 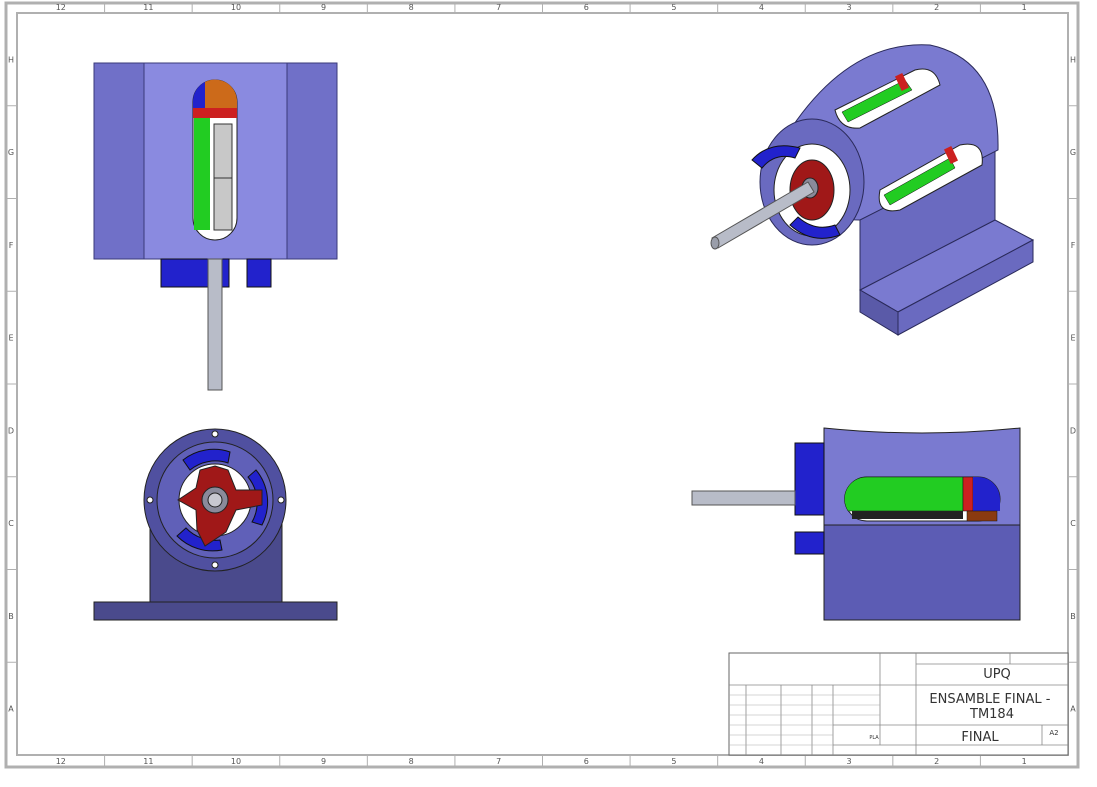 What do you see at coordinates (922, 572) in the screenshot?
I see `side-view-base` at bounding box center [922, 572].